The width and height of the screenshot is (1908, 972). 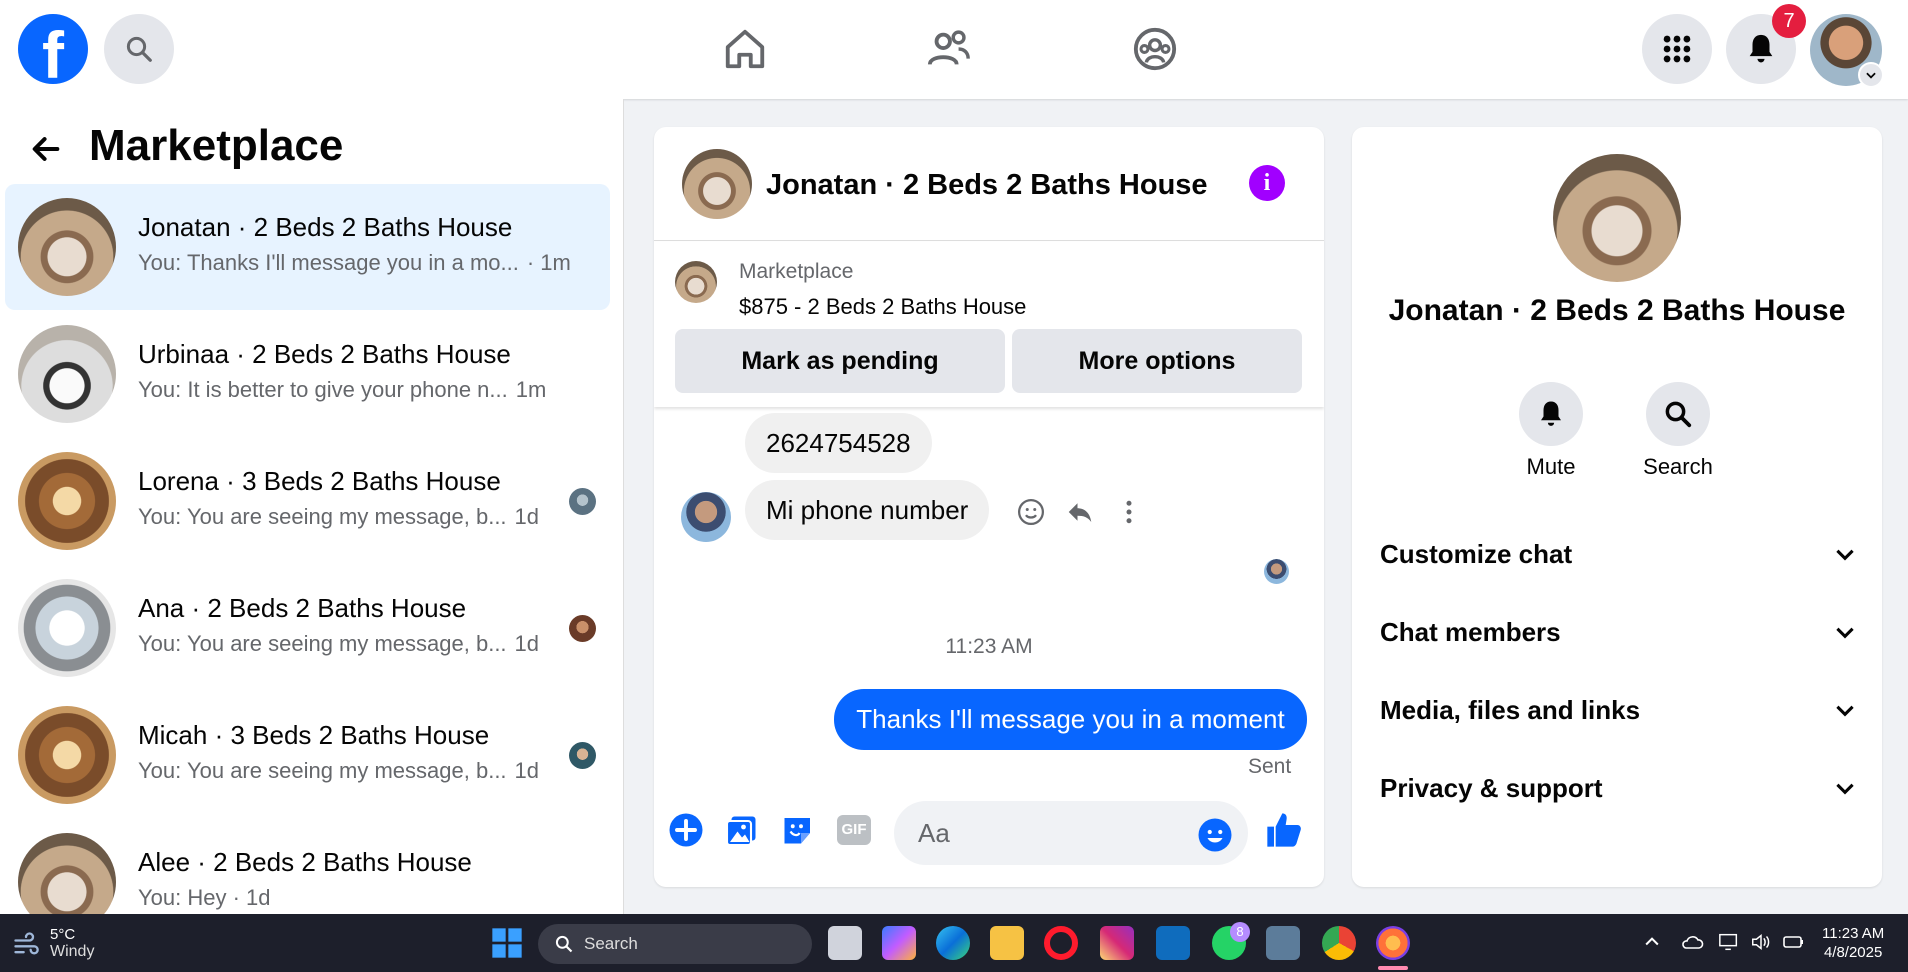 I want to click on message-bubble-incoming: 2624754528, so click(x=838, y=443).